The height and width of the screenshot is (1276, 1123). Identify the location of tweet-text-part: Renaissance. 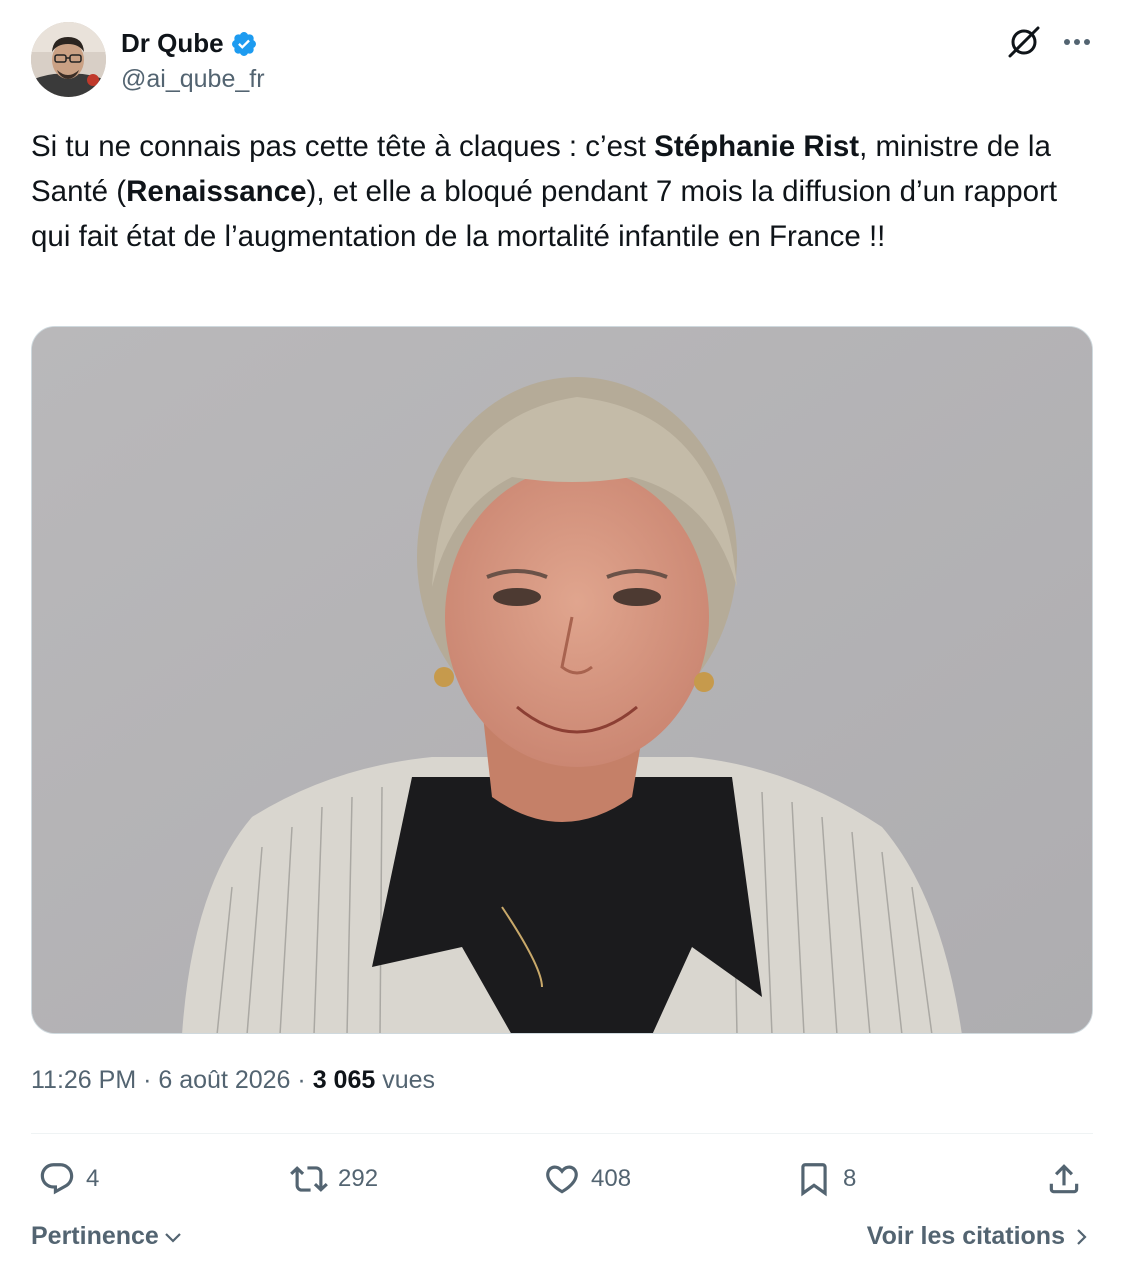
(216, 191).